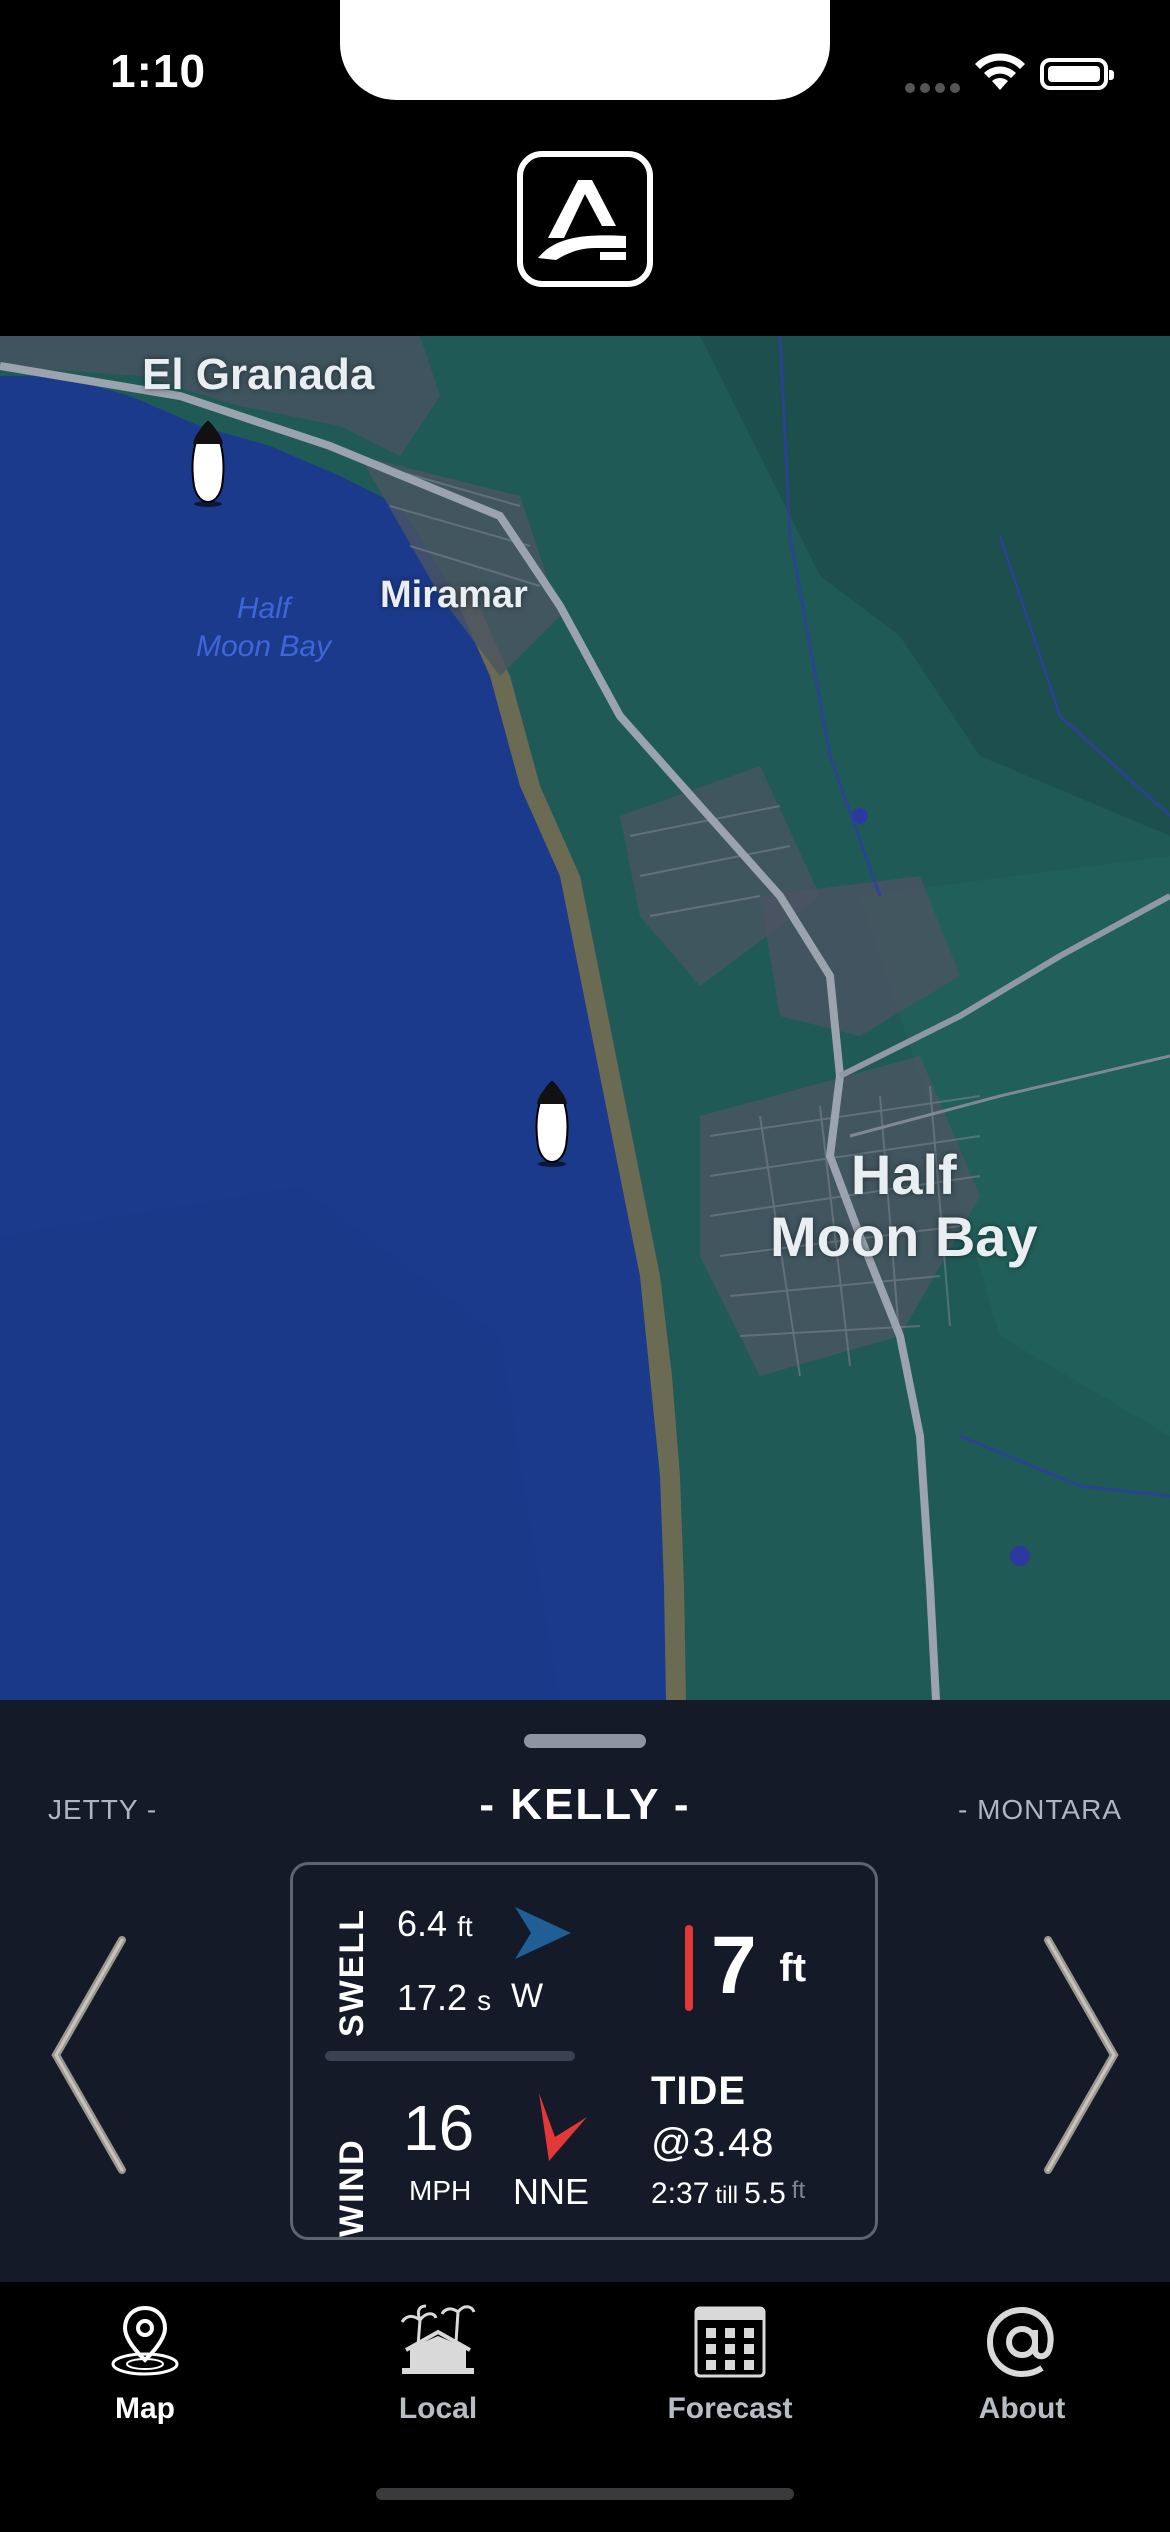  I want to click on map-label-half-moon-bay-water: Half Moon Bay, so click(263, 628).